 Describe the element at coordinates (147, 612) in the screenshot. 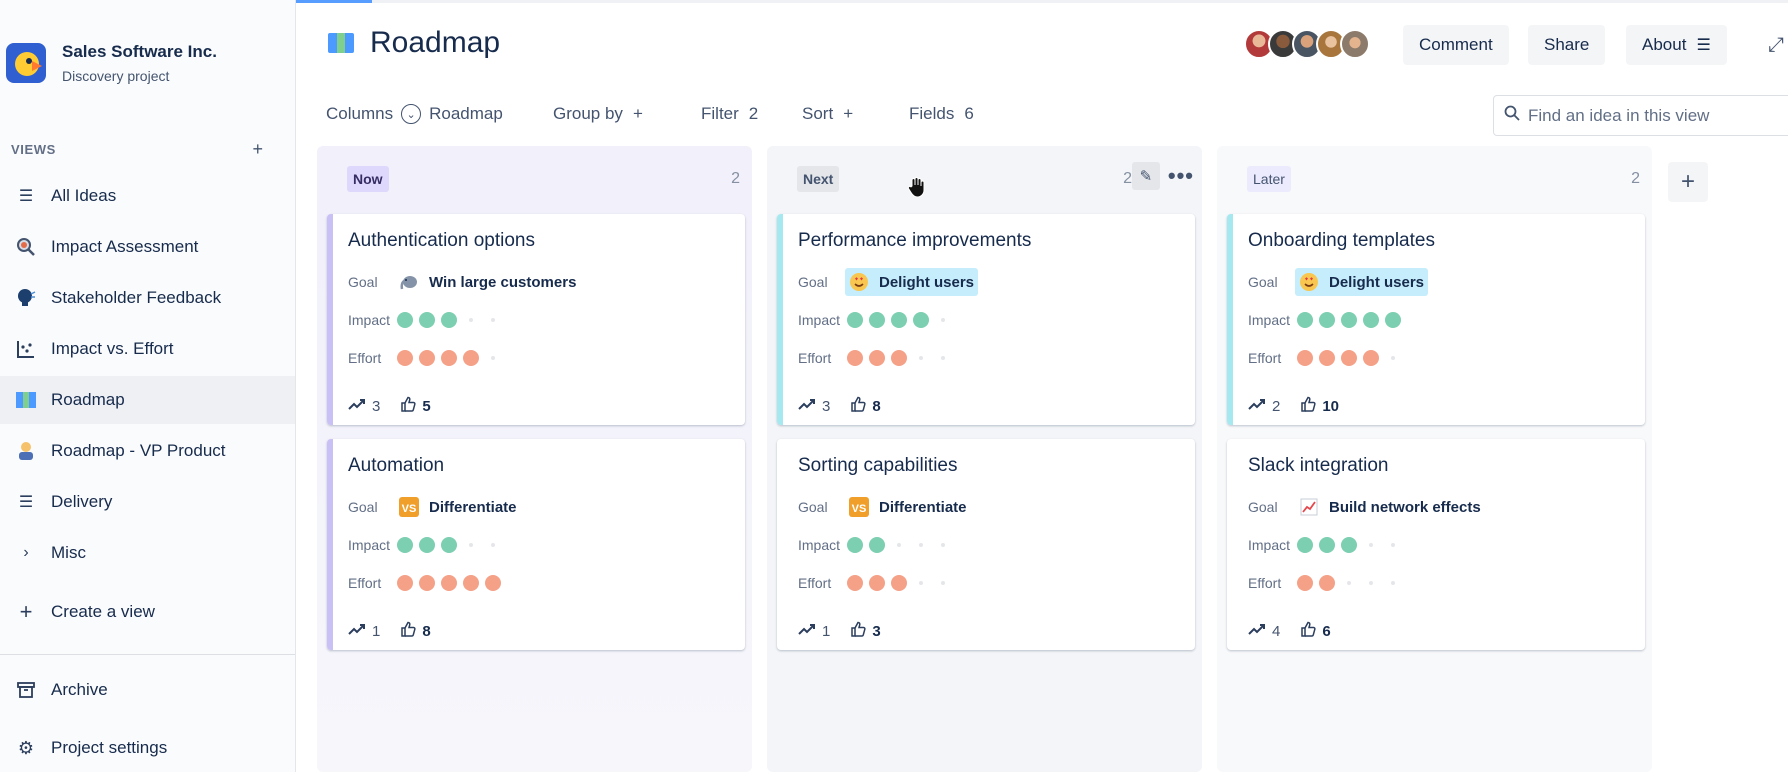

I see `sidebar-create-view: + Create a view` at that location.